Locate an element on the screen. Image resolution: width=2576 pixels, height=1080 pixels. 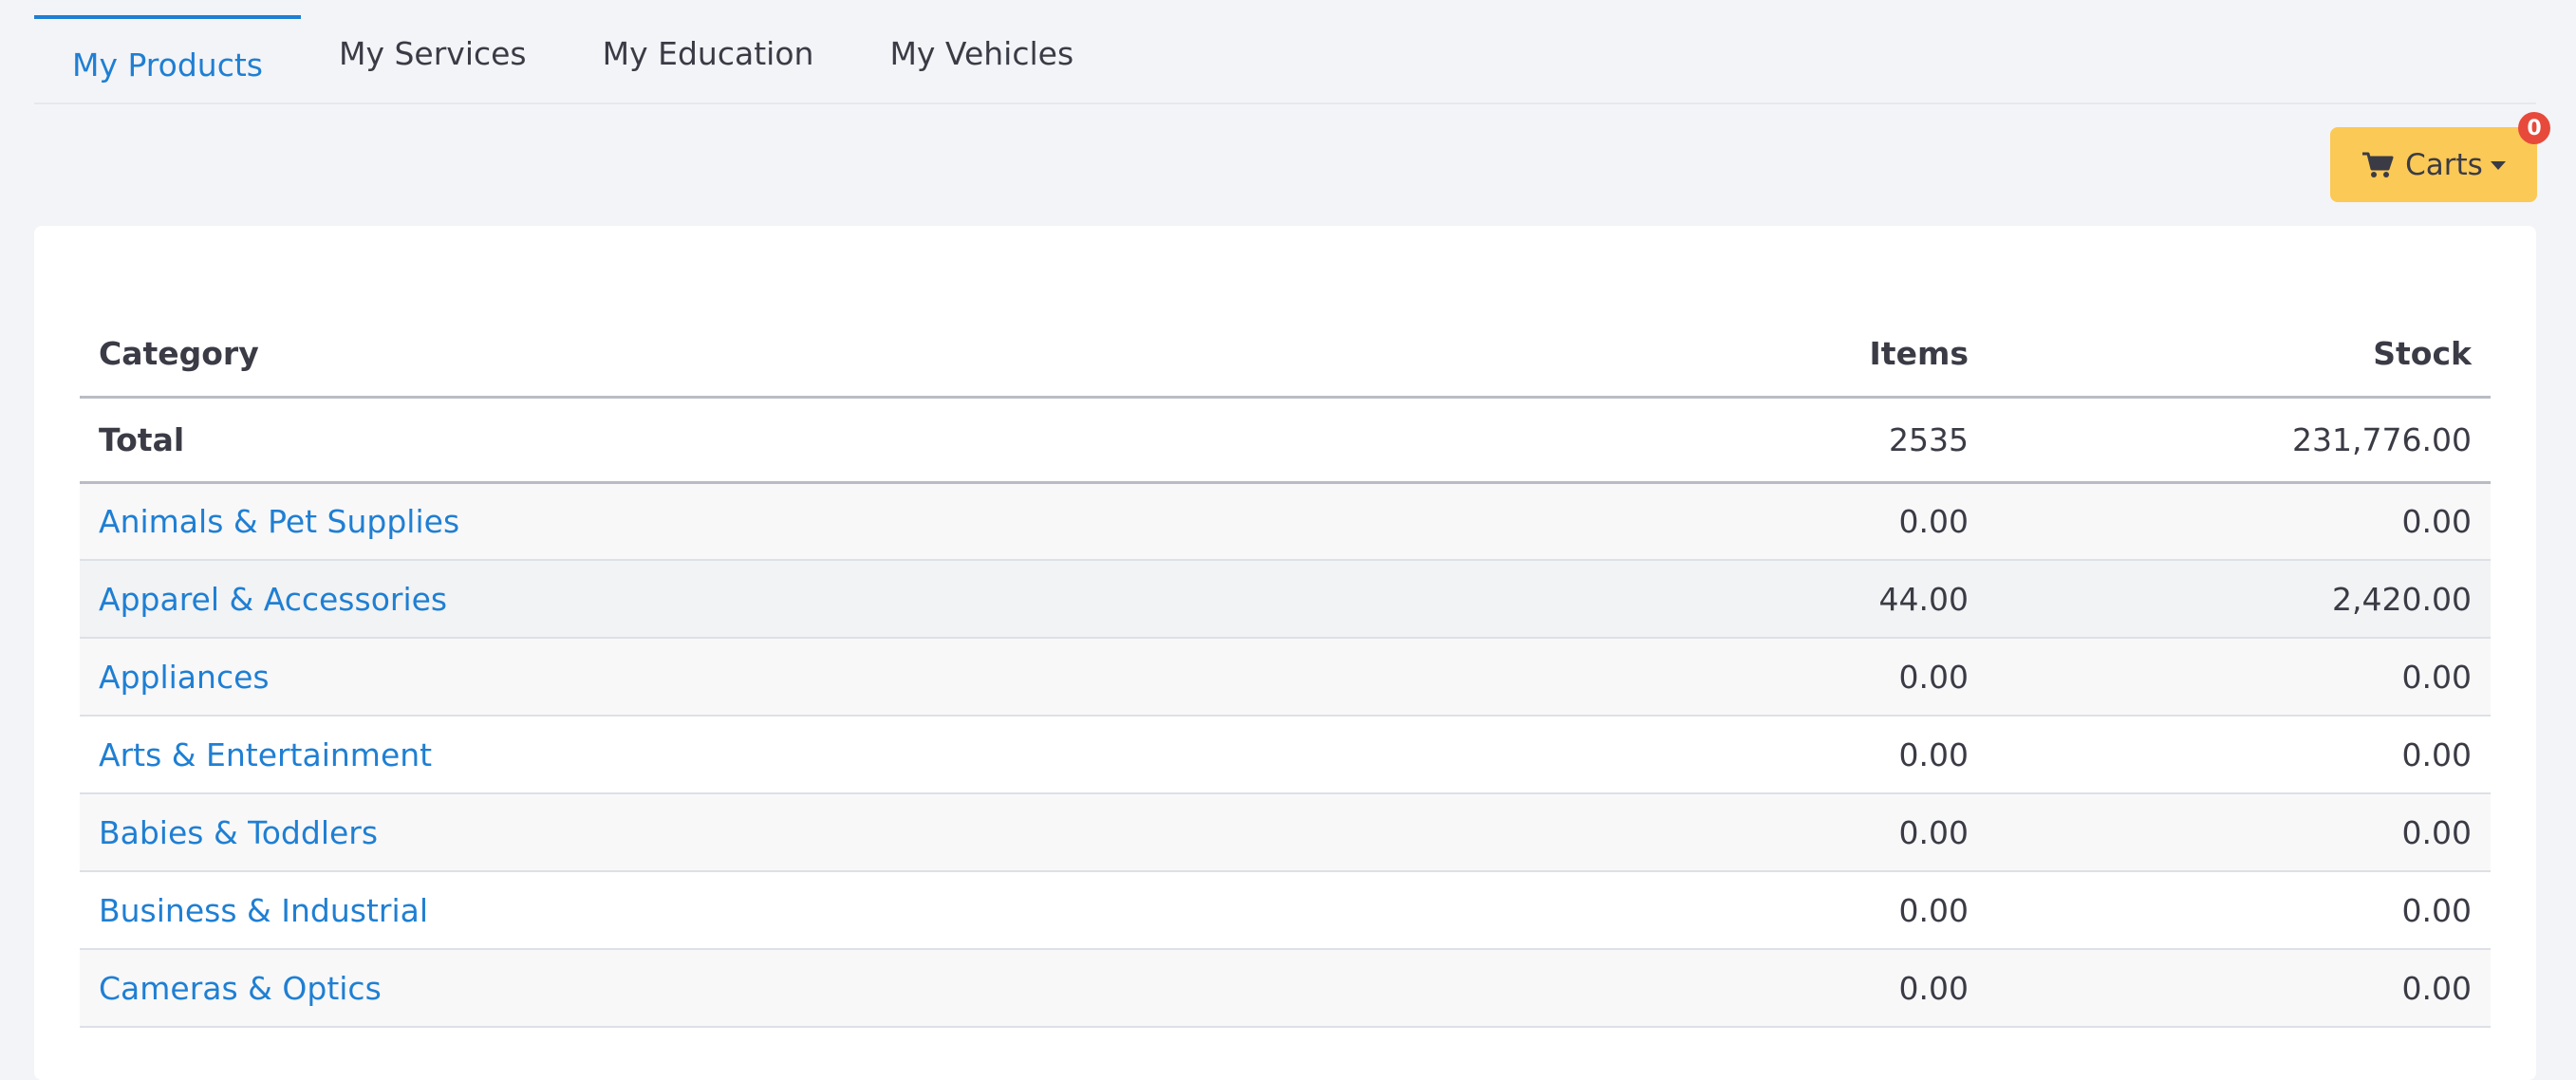
column-header-stock: Stock is located at coordinates (2239, 355).